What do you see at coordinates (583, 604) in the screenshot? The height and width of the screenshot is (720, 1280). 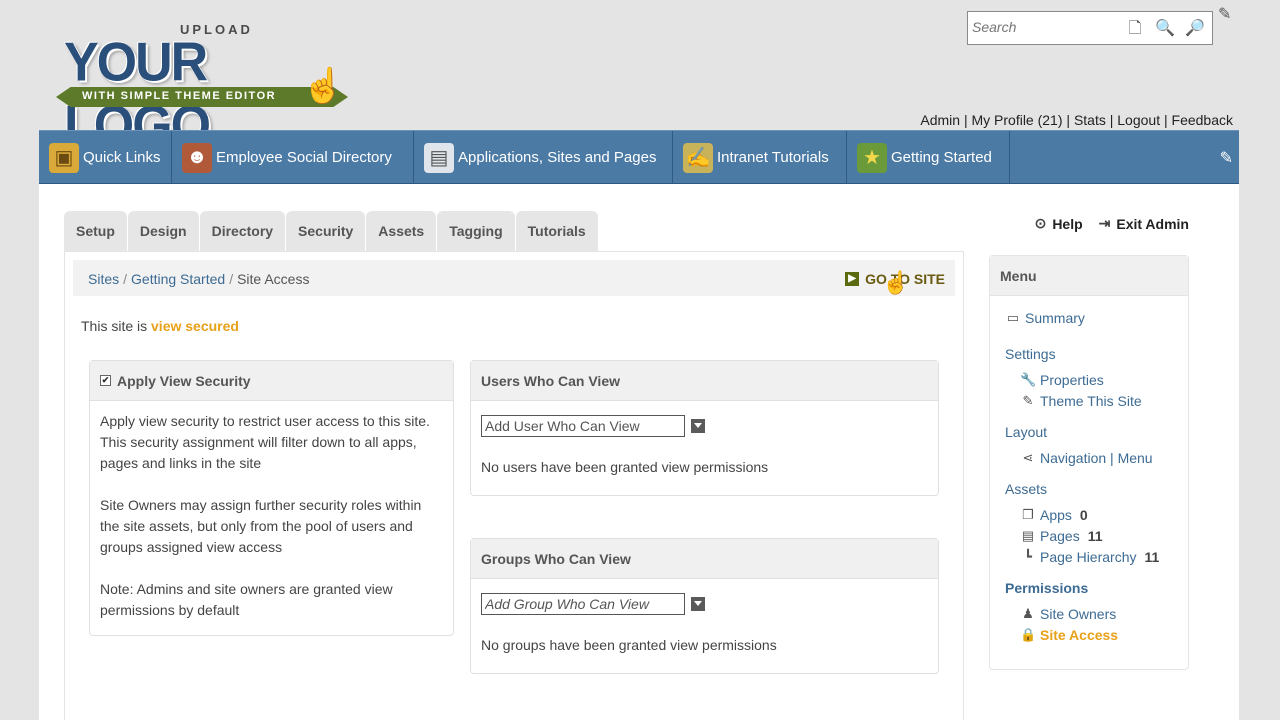 I see `add-group-input` at bounding box center [583, 604].